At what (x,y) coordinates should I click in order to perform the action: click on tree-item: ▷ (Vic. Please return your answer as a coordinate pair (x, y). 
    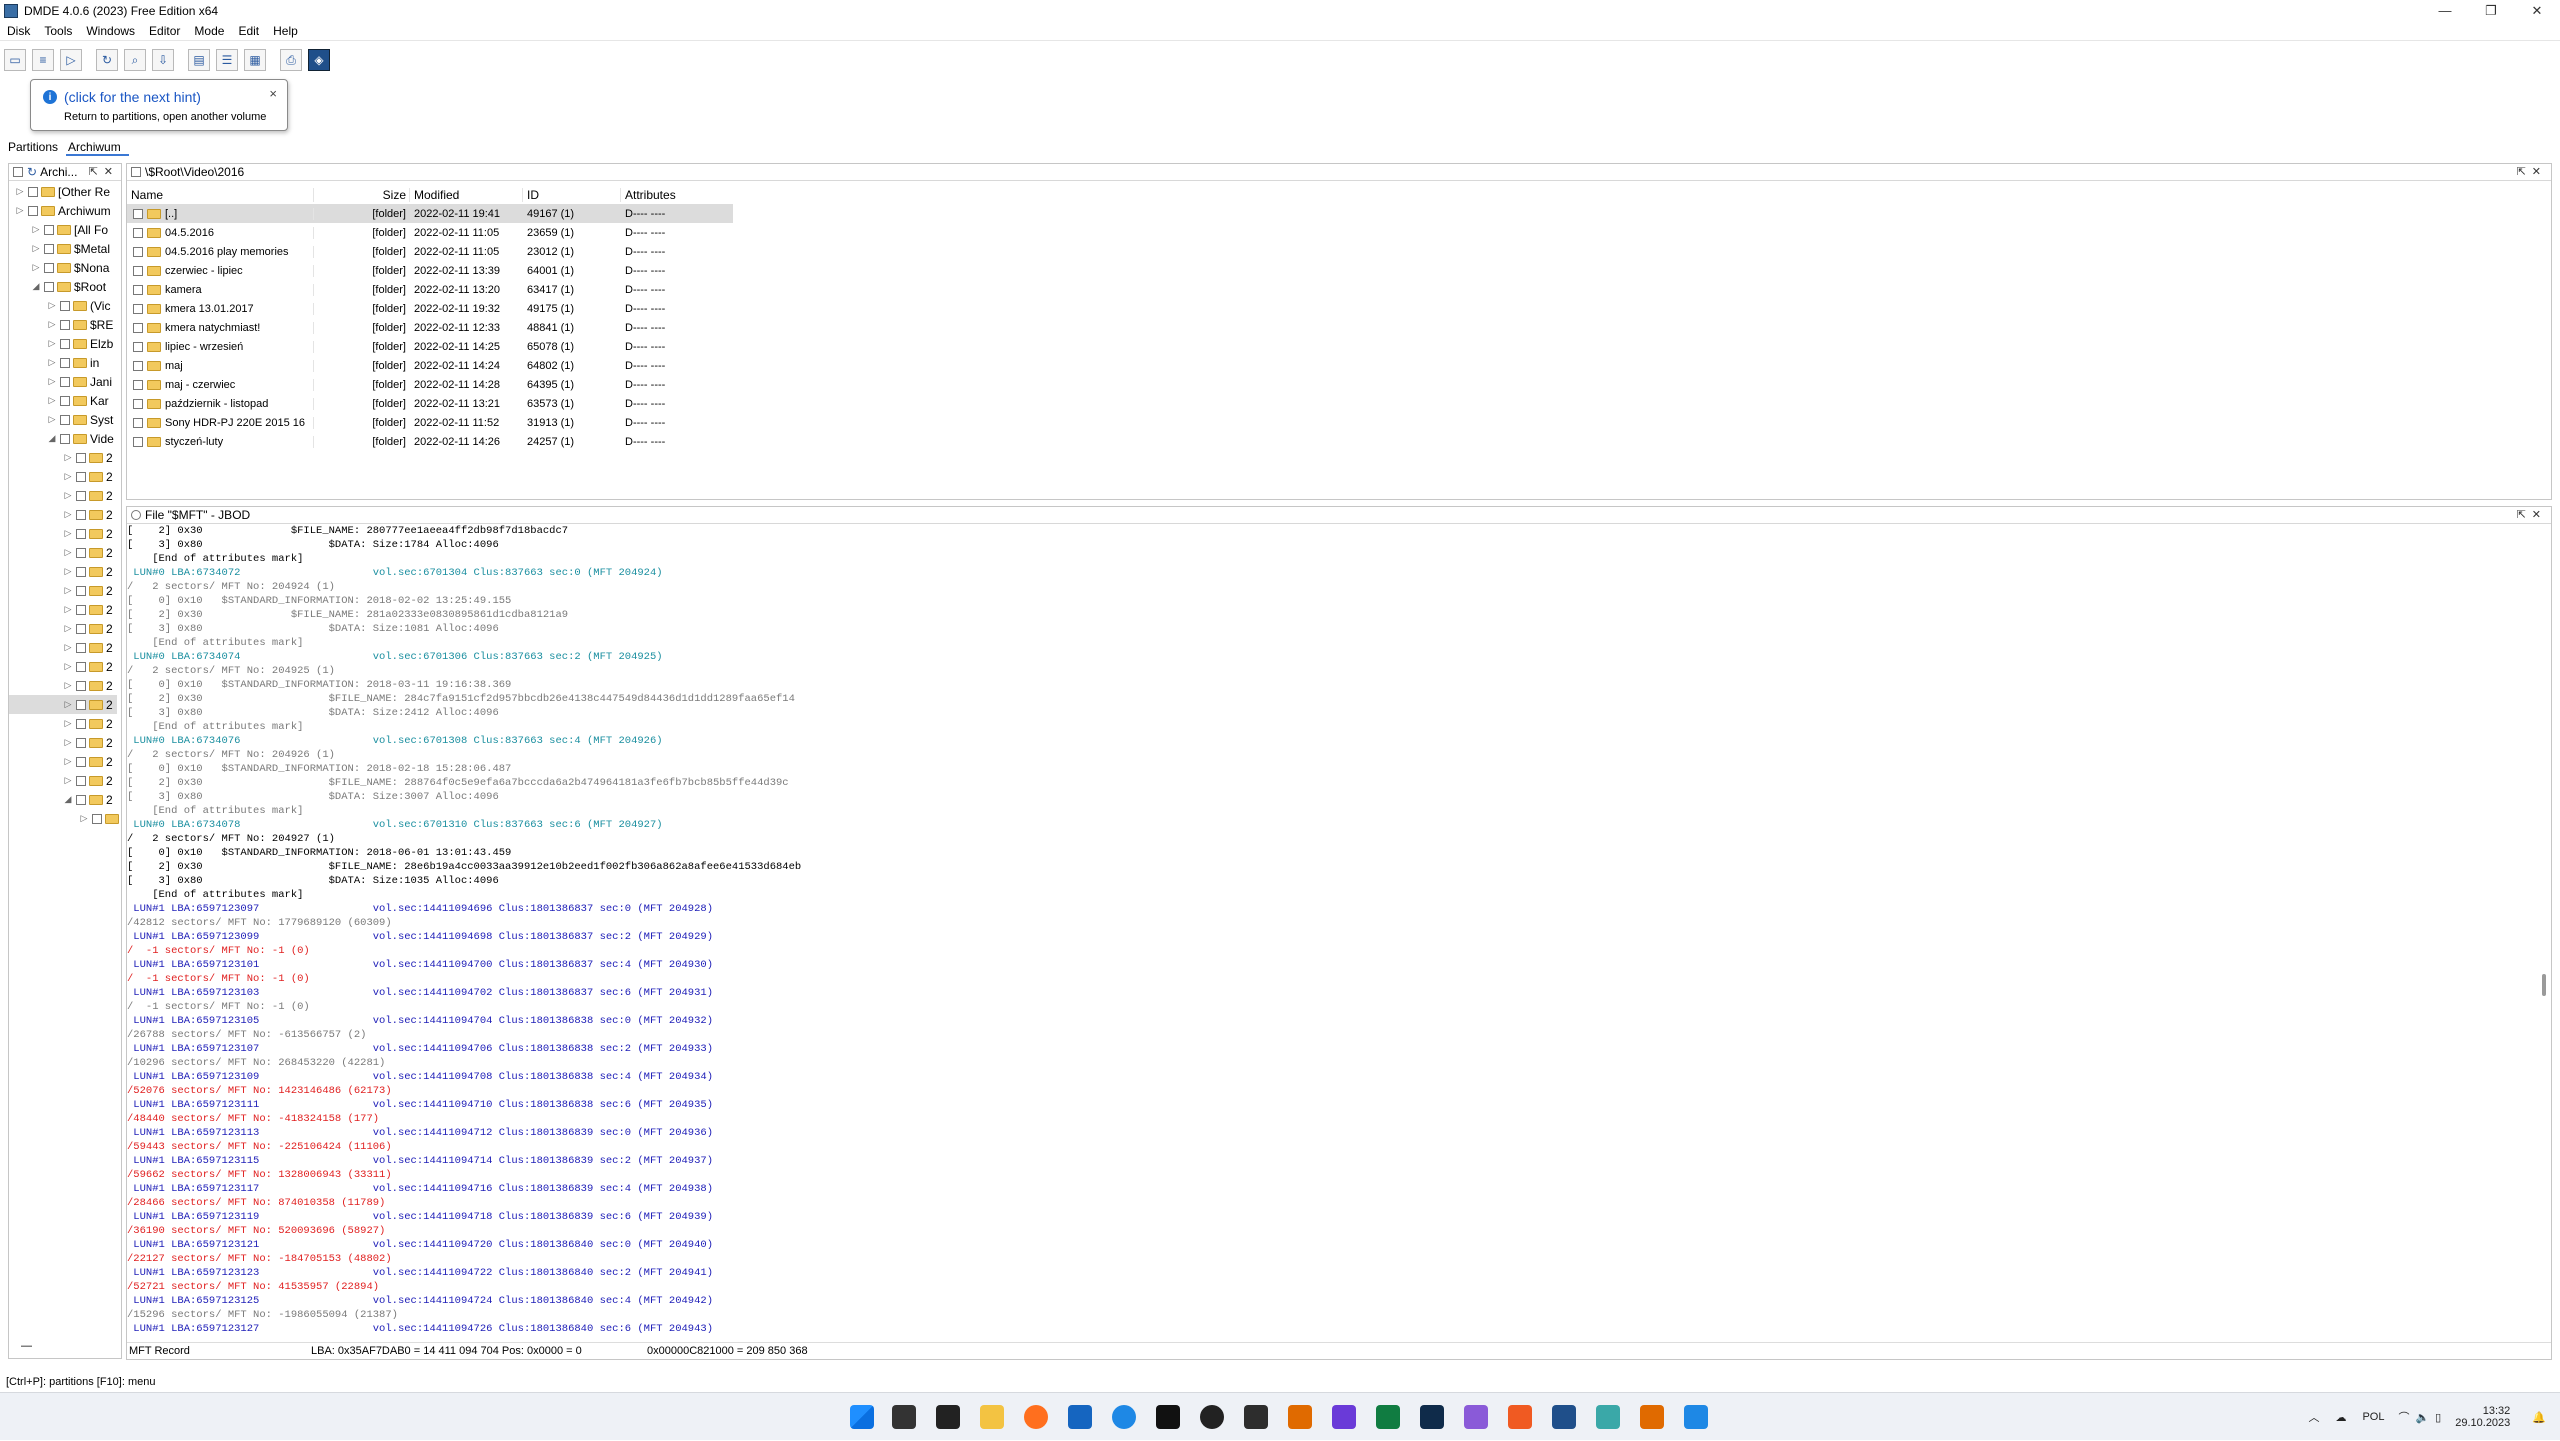
    Looking at the image, I should click on (79, 305).